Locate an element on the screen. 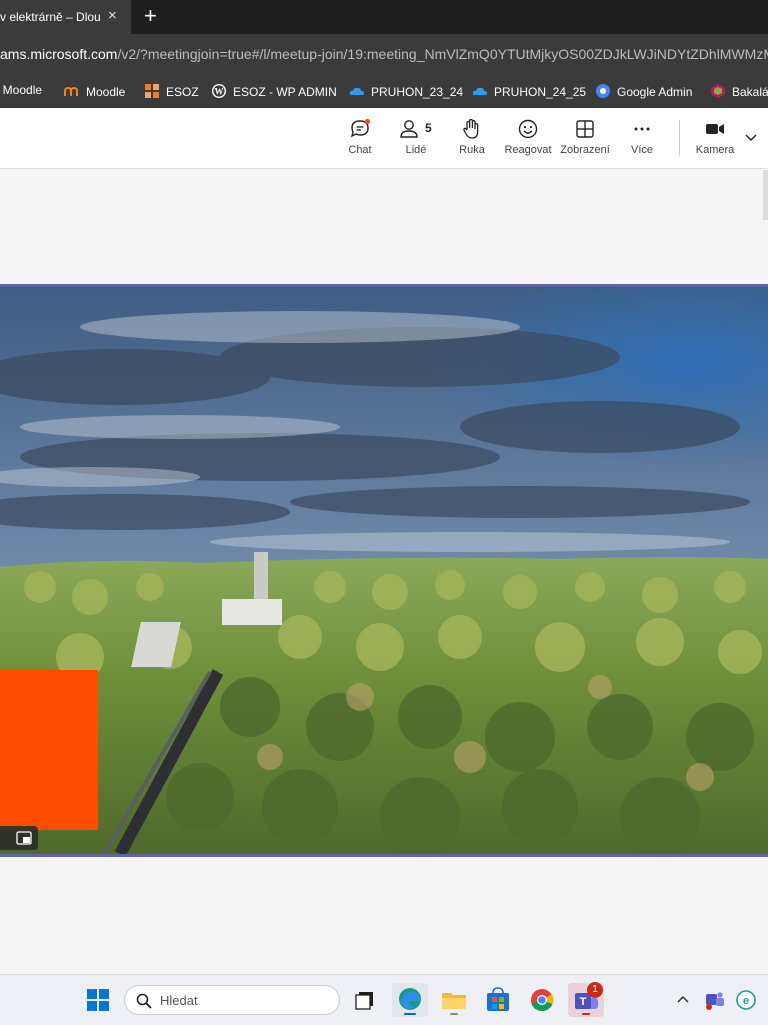 This screenshot has width=768, height=1025. bookmark-google-admin: Google Admin is located at coordinates (643, 92).